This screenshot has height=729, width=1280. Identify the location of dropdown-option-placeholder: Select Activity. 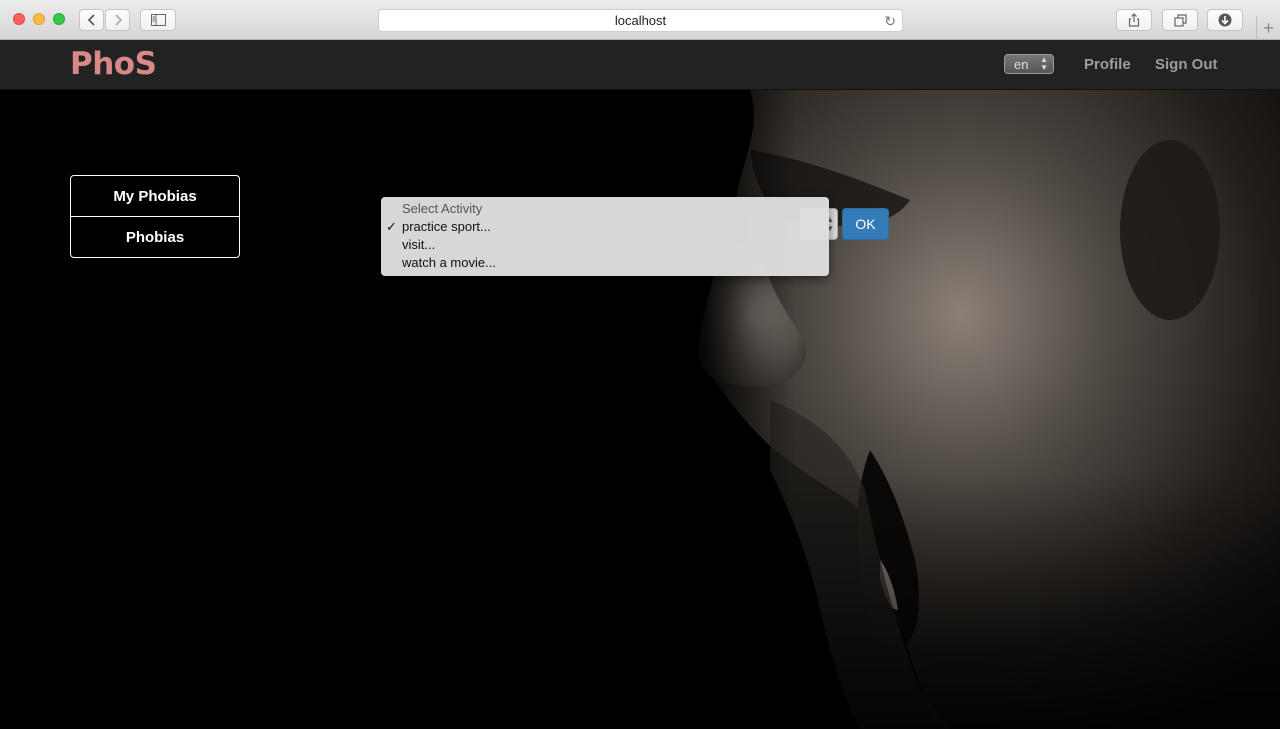
(605, 209).